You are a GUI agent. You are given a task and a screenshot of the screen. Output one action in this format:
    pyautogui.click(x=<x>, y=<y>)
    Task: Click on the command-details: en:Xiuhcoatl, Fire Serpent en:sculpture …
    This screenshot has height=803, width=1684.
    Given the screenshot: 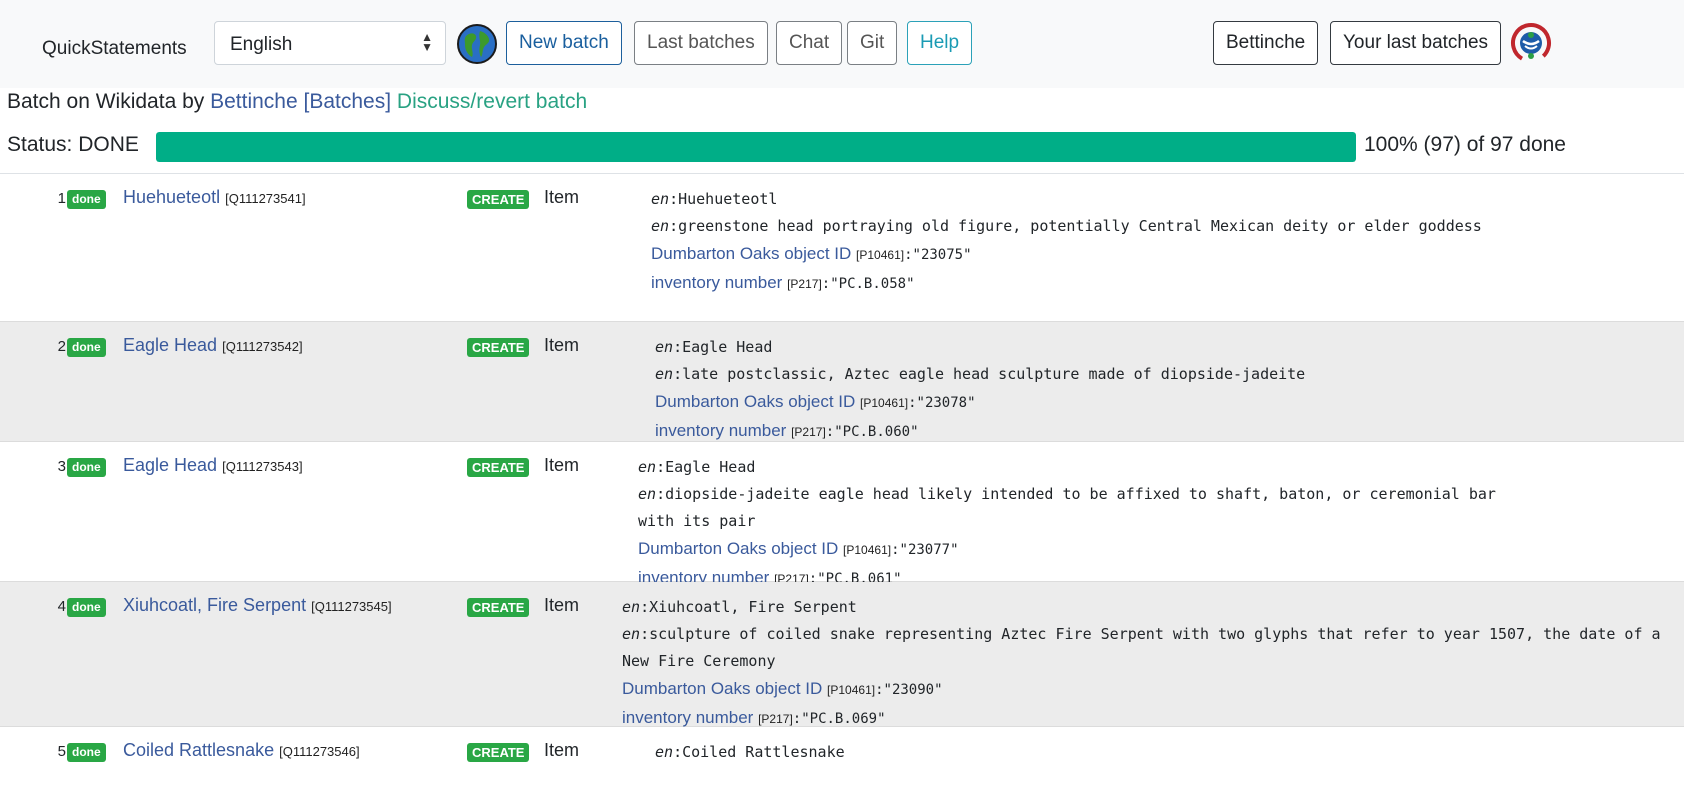 What is the action you would take?
    pyautogui.click(x=1147, y=663)
    